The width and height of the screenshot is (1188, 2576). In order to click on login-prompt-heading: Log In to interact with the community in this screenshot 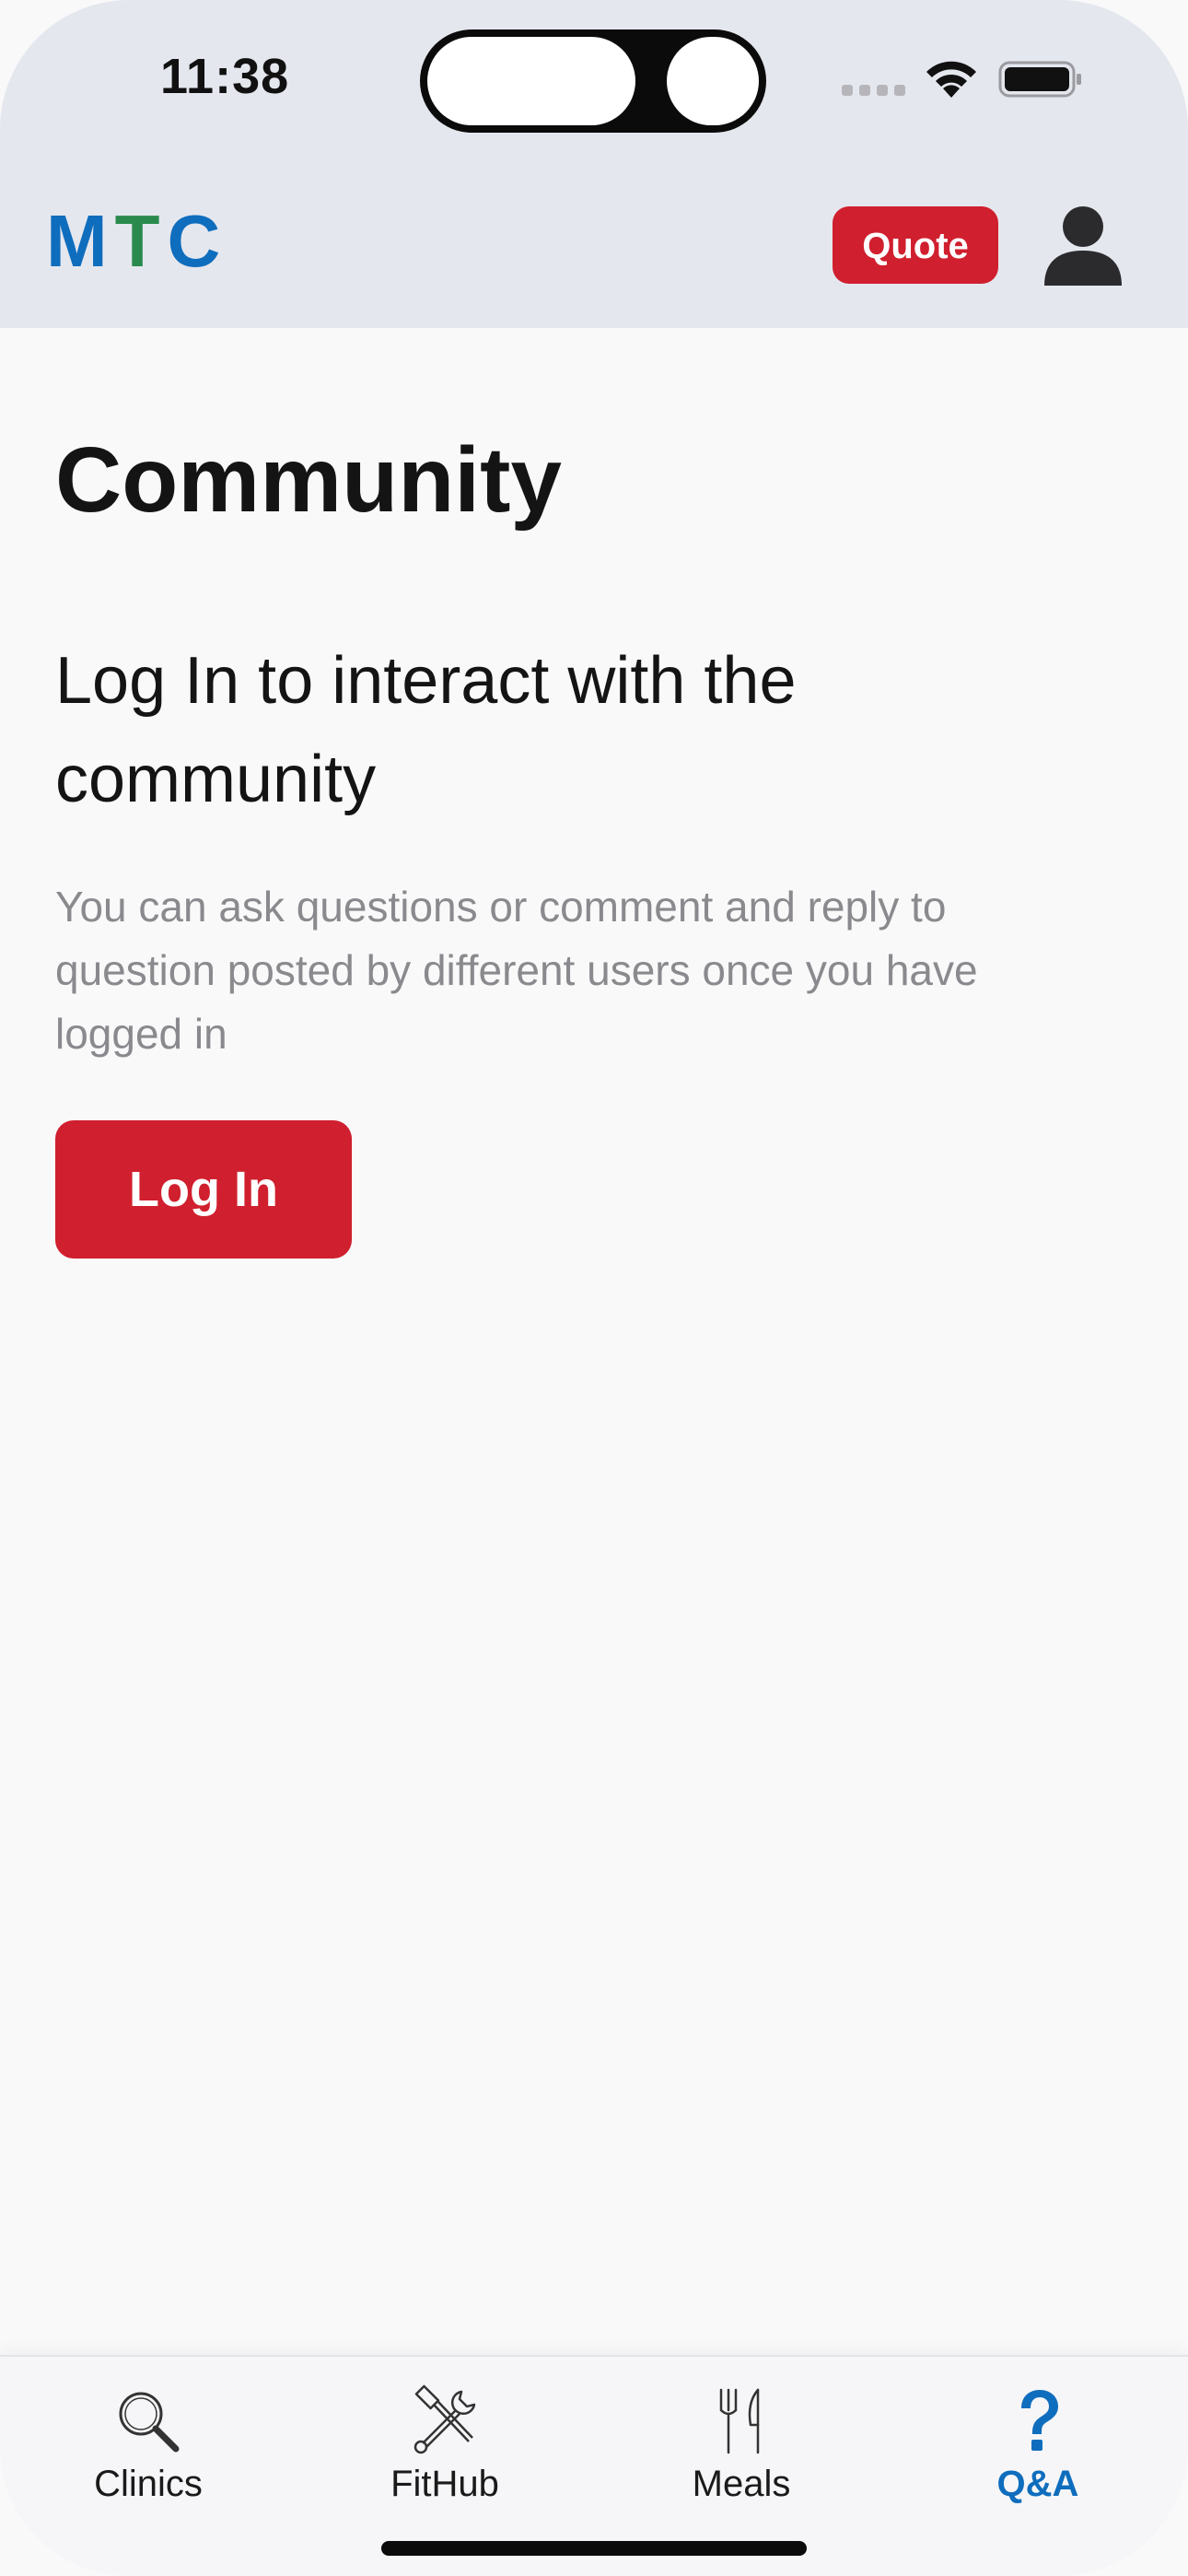, I will do `click(426, 730)`.